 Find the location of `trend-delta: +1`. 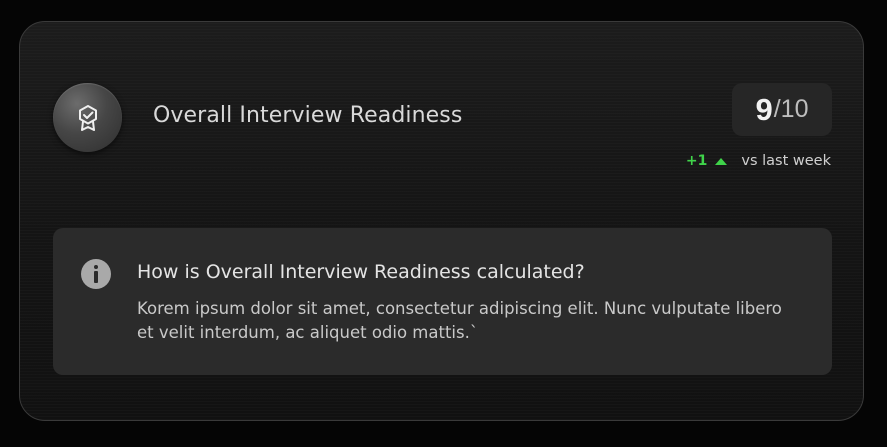

trend-delta: +1 is located at coordinates (696, 161).